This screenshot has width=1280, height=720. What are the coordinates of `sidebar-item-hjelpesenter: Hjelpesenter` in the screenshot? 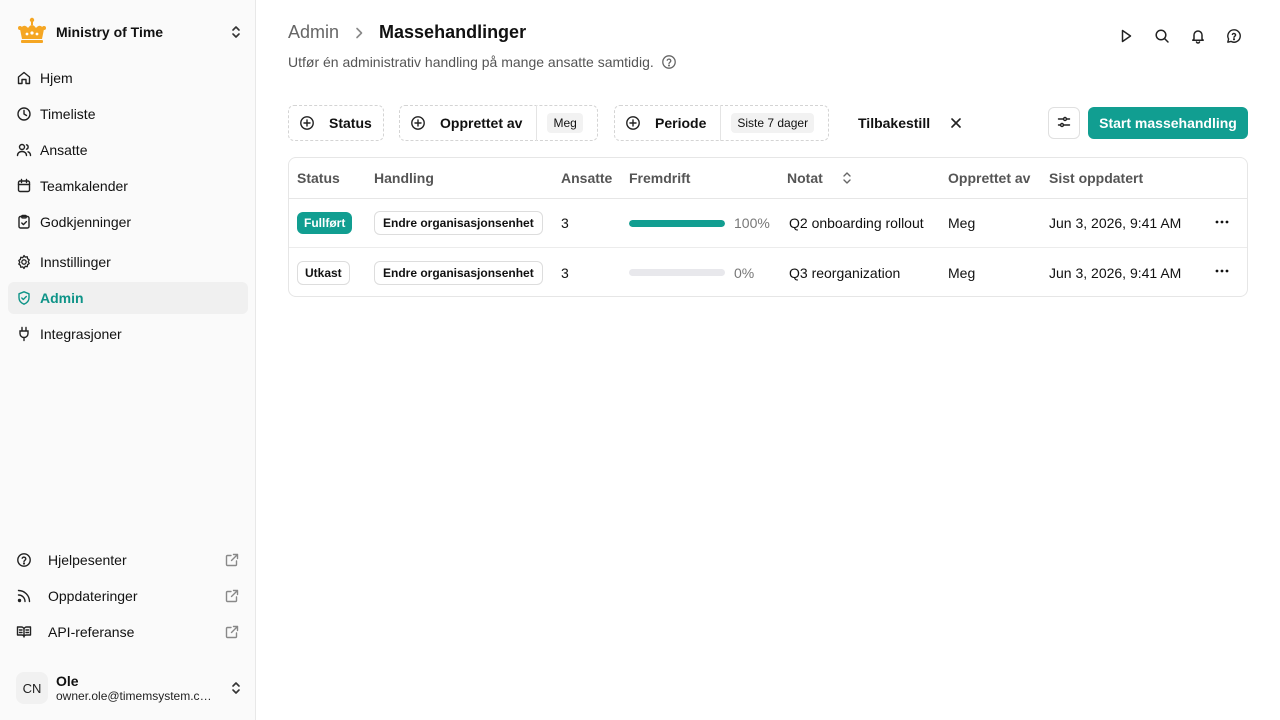 It's located at (128, 560).